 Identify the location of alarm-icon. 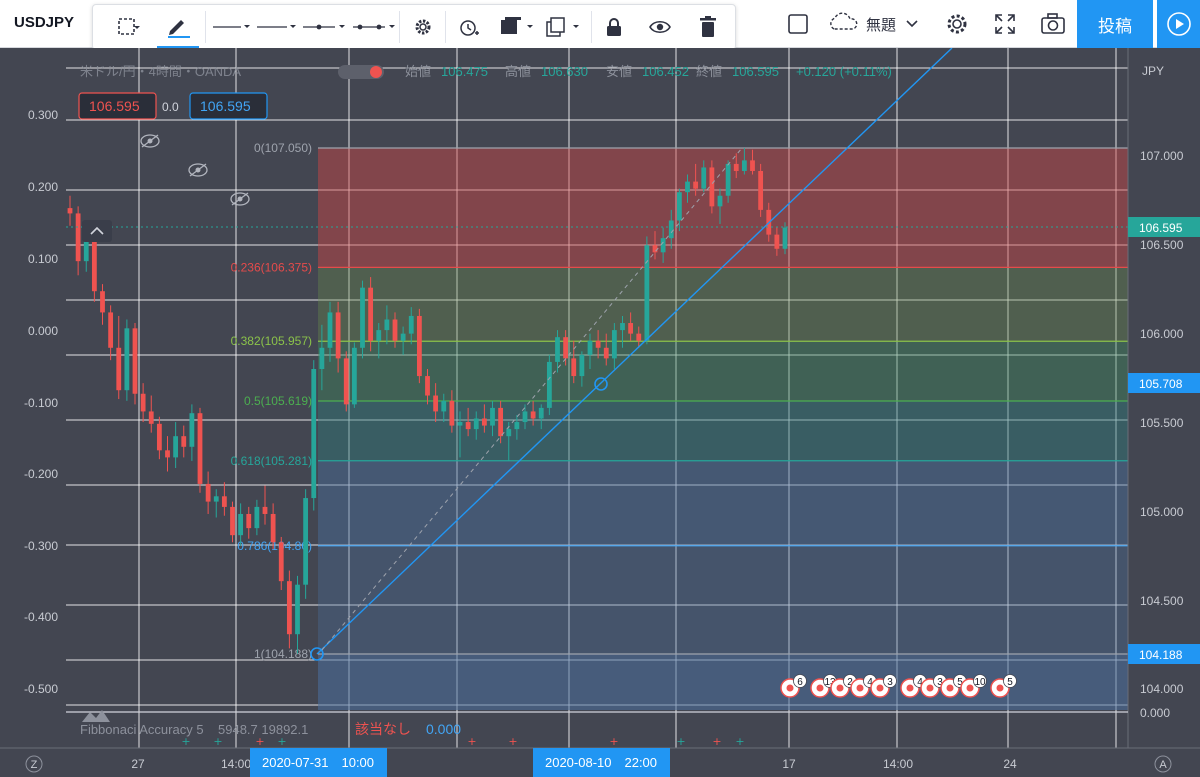
(469, 27).